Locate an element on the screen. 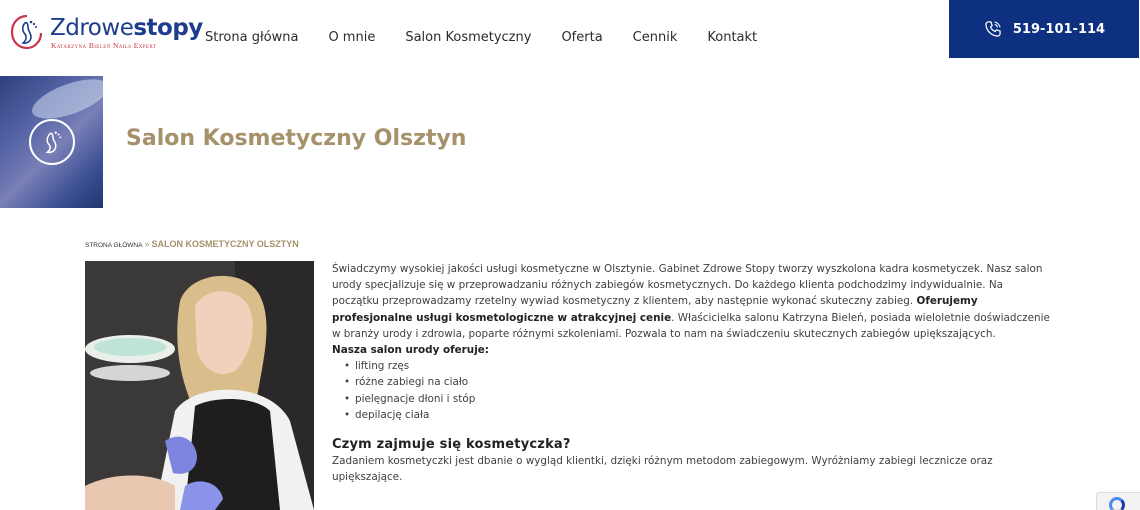  hero-image is located at coordinates (51, 142).